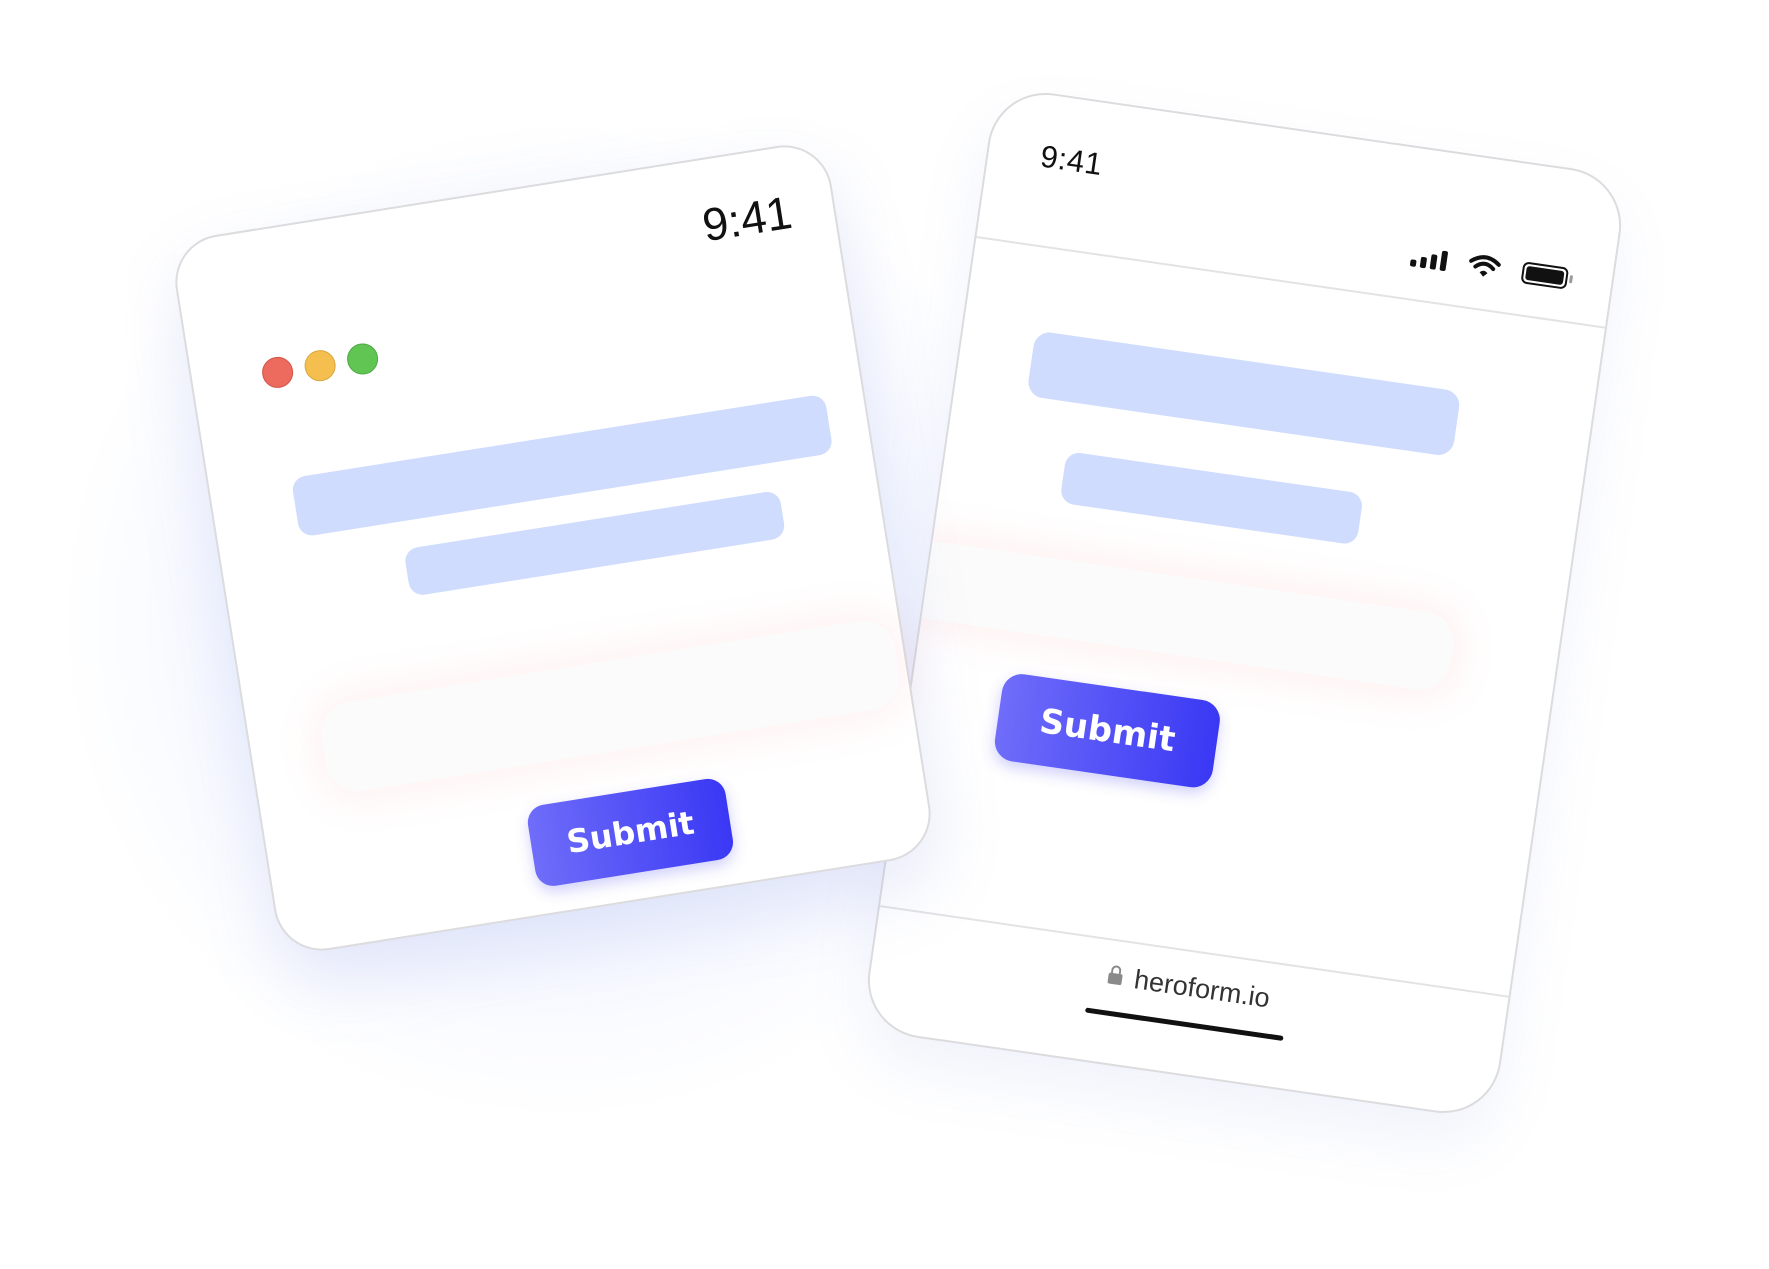 The width and height of the screenshot is (1769, 1269). I want to click on close-icon, so click(277, 372).